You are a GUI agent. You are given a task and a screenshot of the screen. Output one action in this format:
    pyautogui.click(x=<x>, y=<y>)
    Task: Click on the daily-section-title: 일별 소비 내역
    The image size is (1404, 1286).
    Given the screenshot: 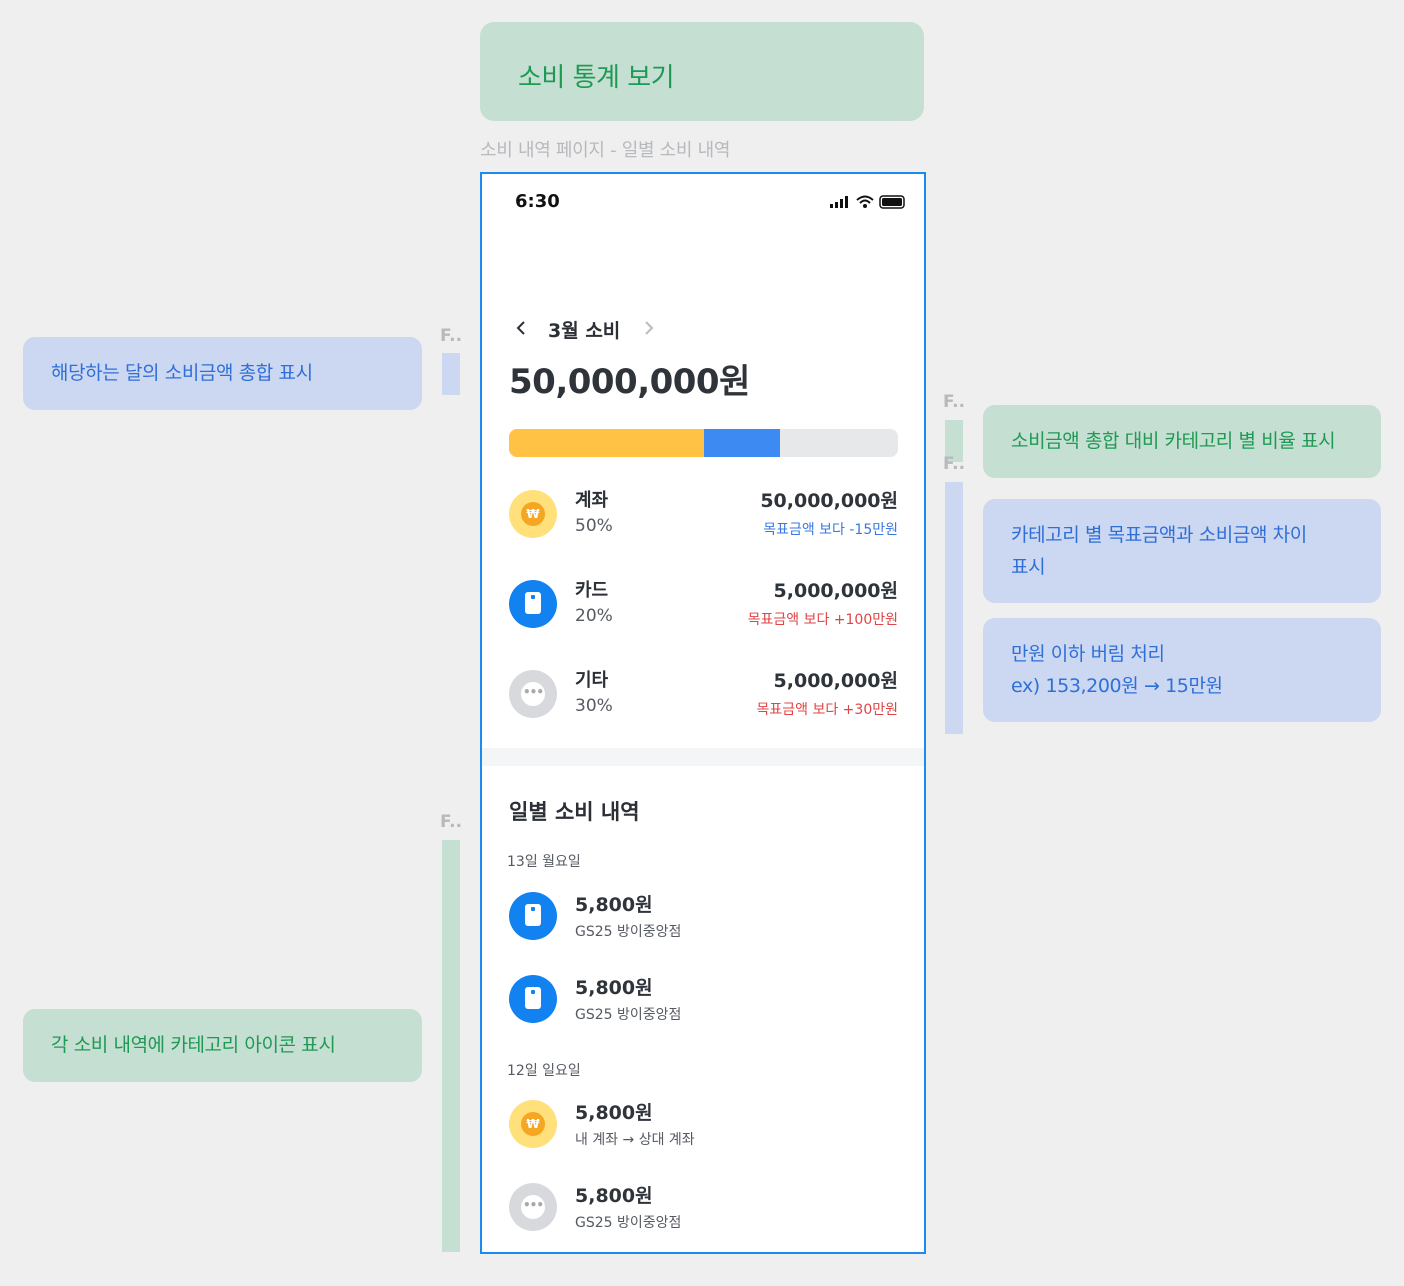 What is the action you would take?
    pyautogui.click(x=574, y=812)
    